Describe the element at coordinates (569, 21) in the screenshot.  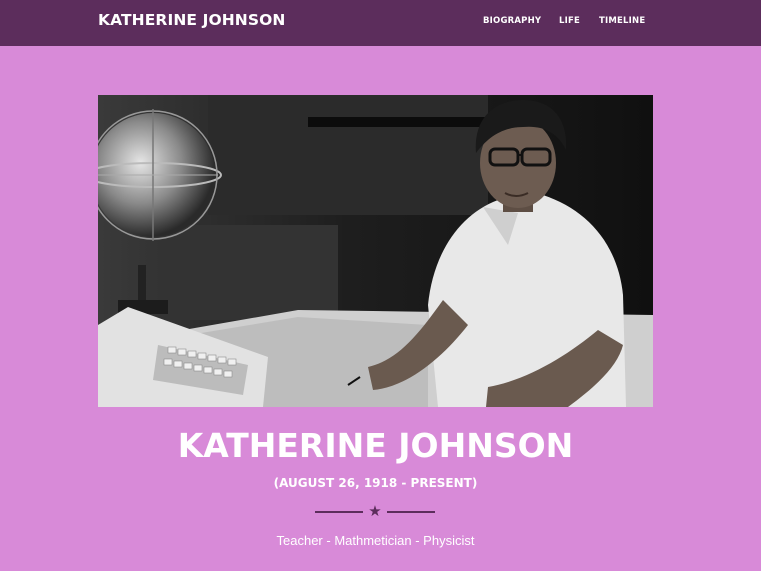
I see `nav-link-life: LIFE` at that location.